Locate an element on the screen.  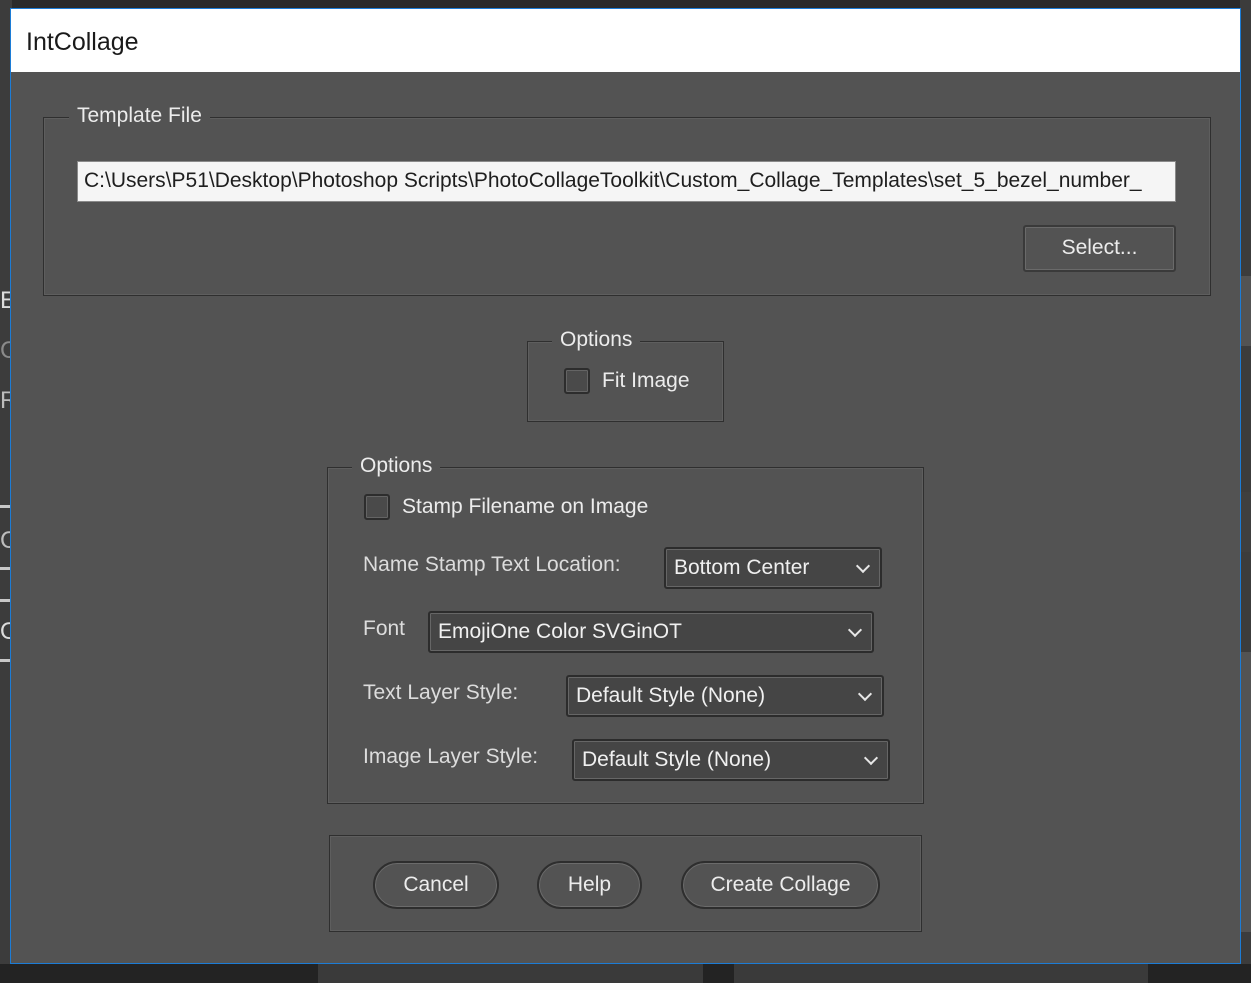
actions-group: Cancel Help Create Collage is located at coordinates (625, 883).